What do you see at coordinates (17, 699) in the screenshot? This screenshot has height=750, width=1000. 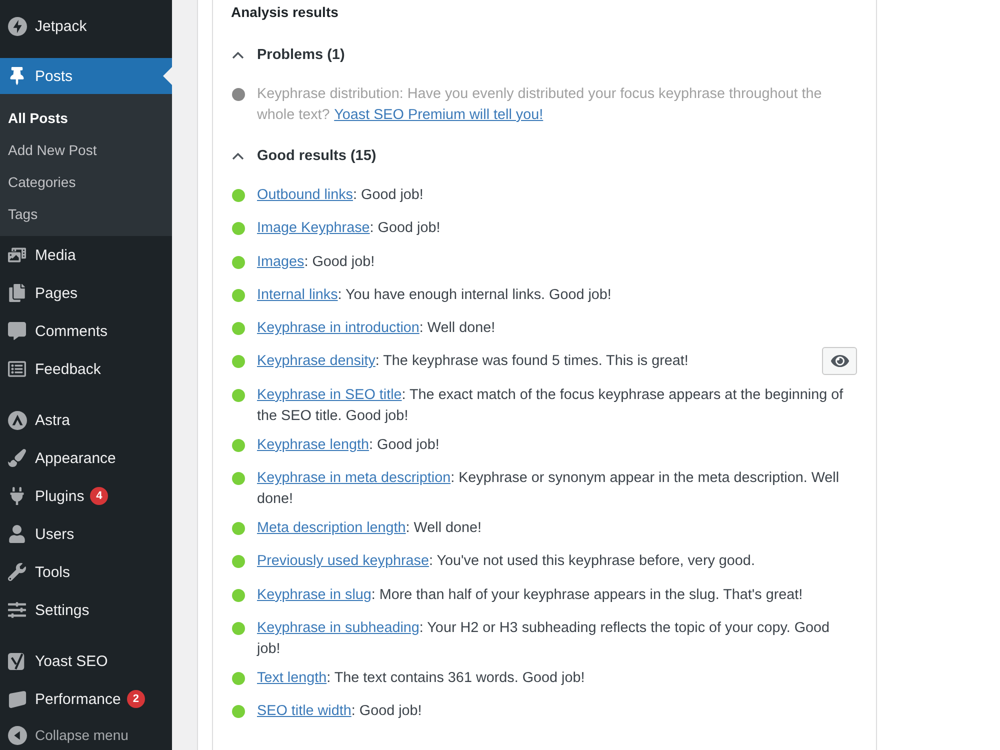 I see `box-icon` at bounding box center [17, 699].